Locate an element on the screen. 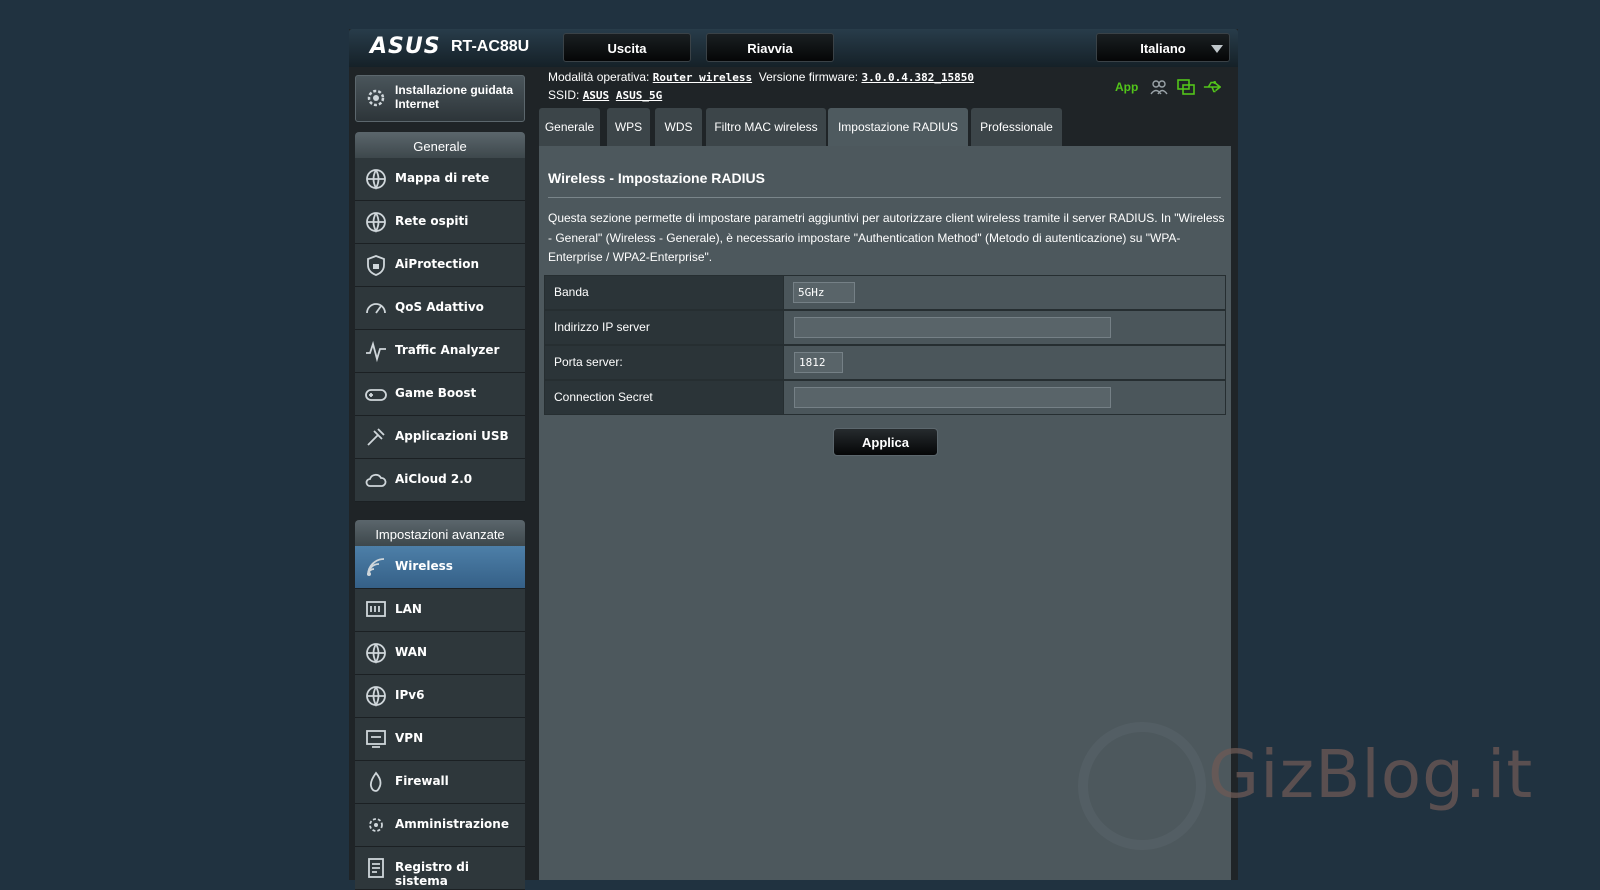 The width and height of the screenshot is (1600, 890). ssid-info: SSID: ASUS ASUS_5G is located at coordinates (605, 95).